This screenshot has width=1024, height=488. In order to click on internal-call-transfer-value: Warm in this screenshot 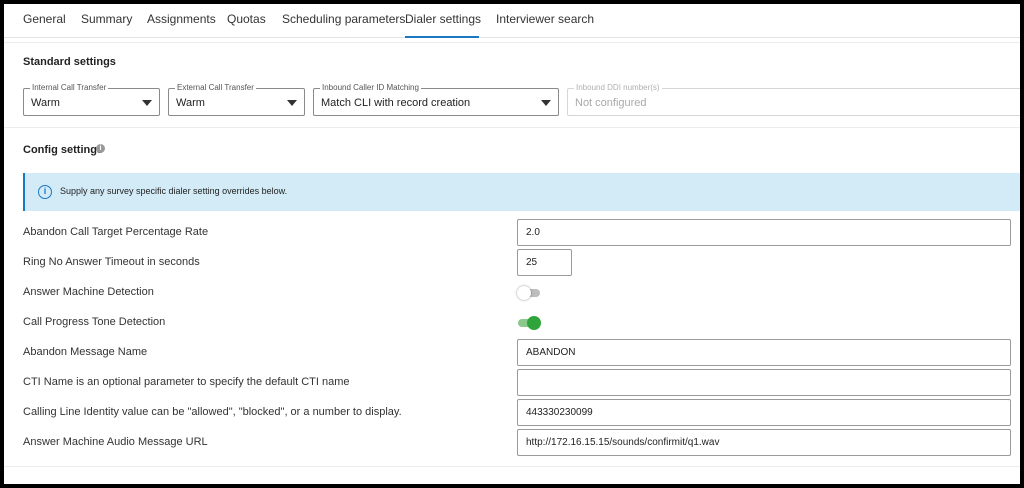, I will do `click(45, 103)`.